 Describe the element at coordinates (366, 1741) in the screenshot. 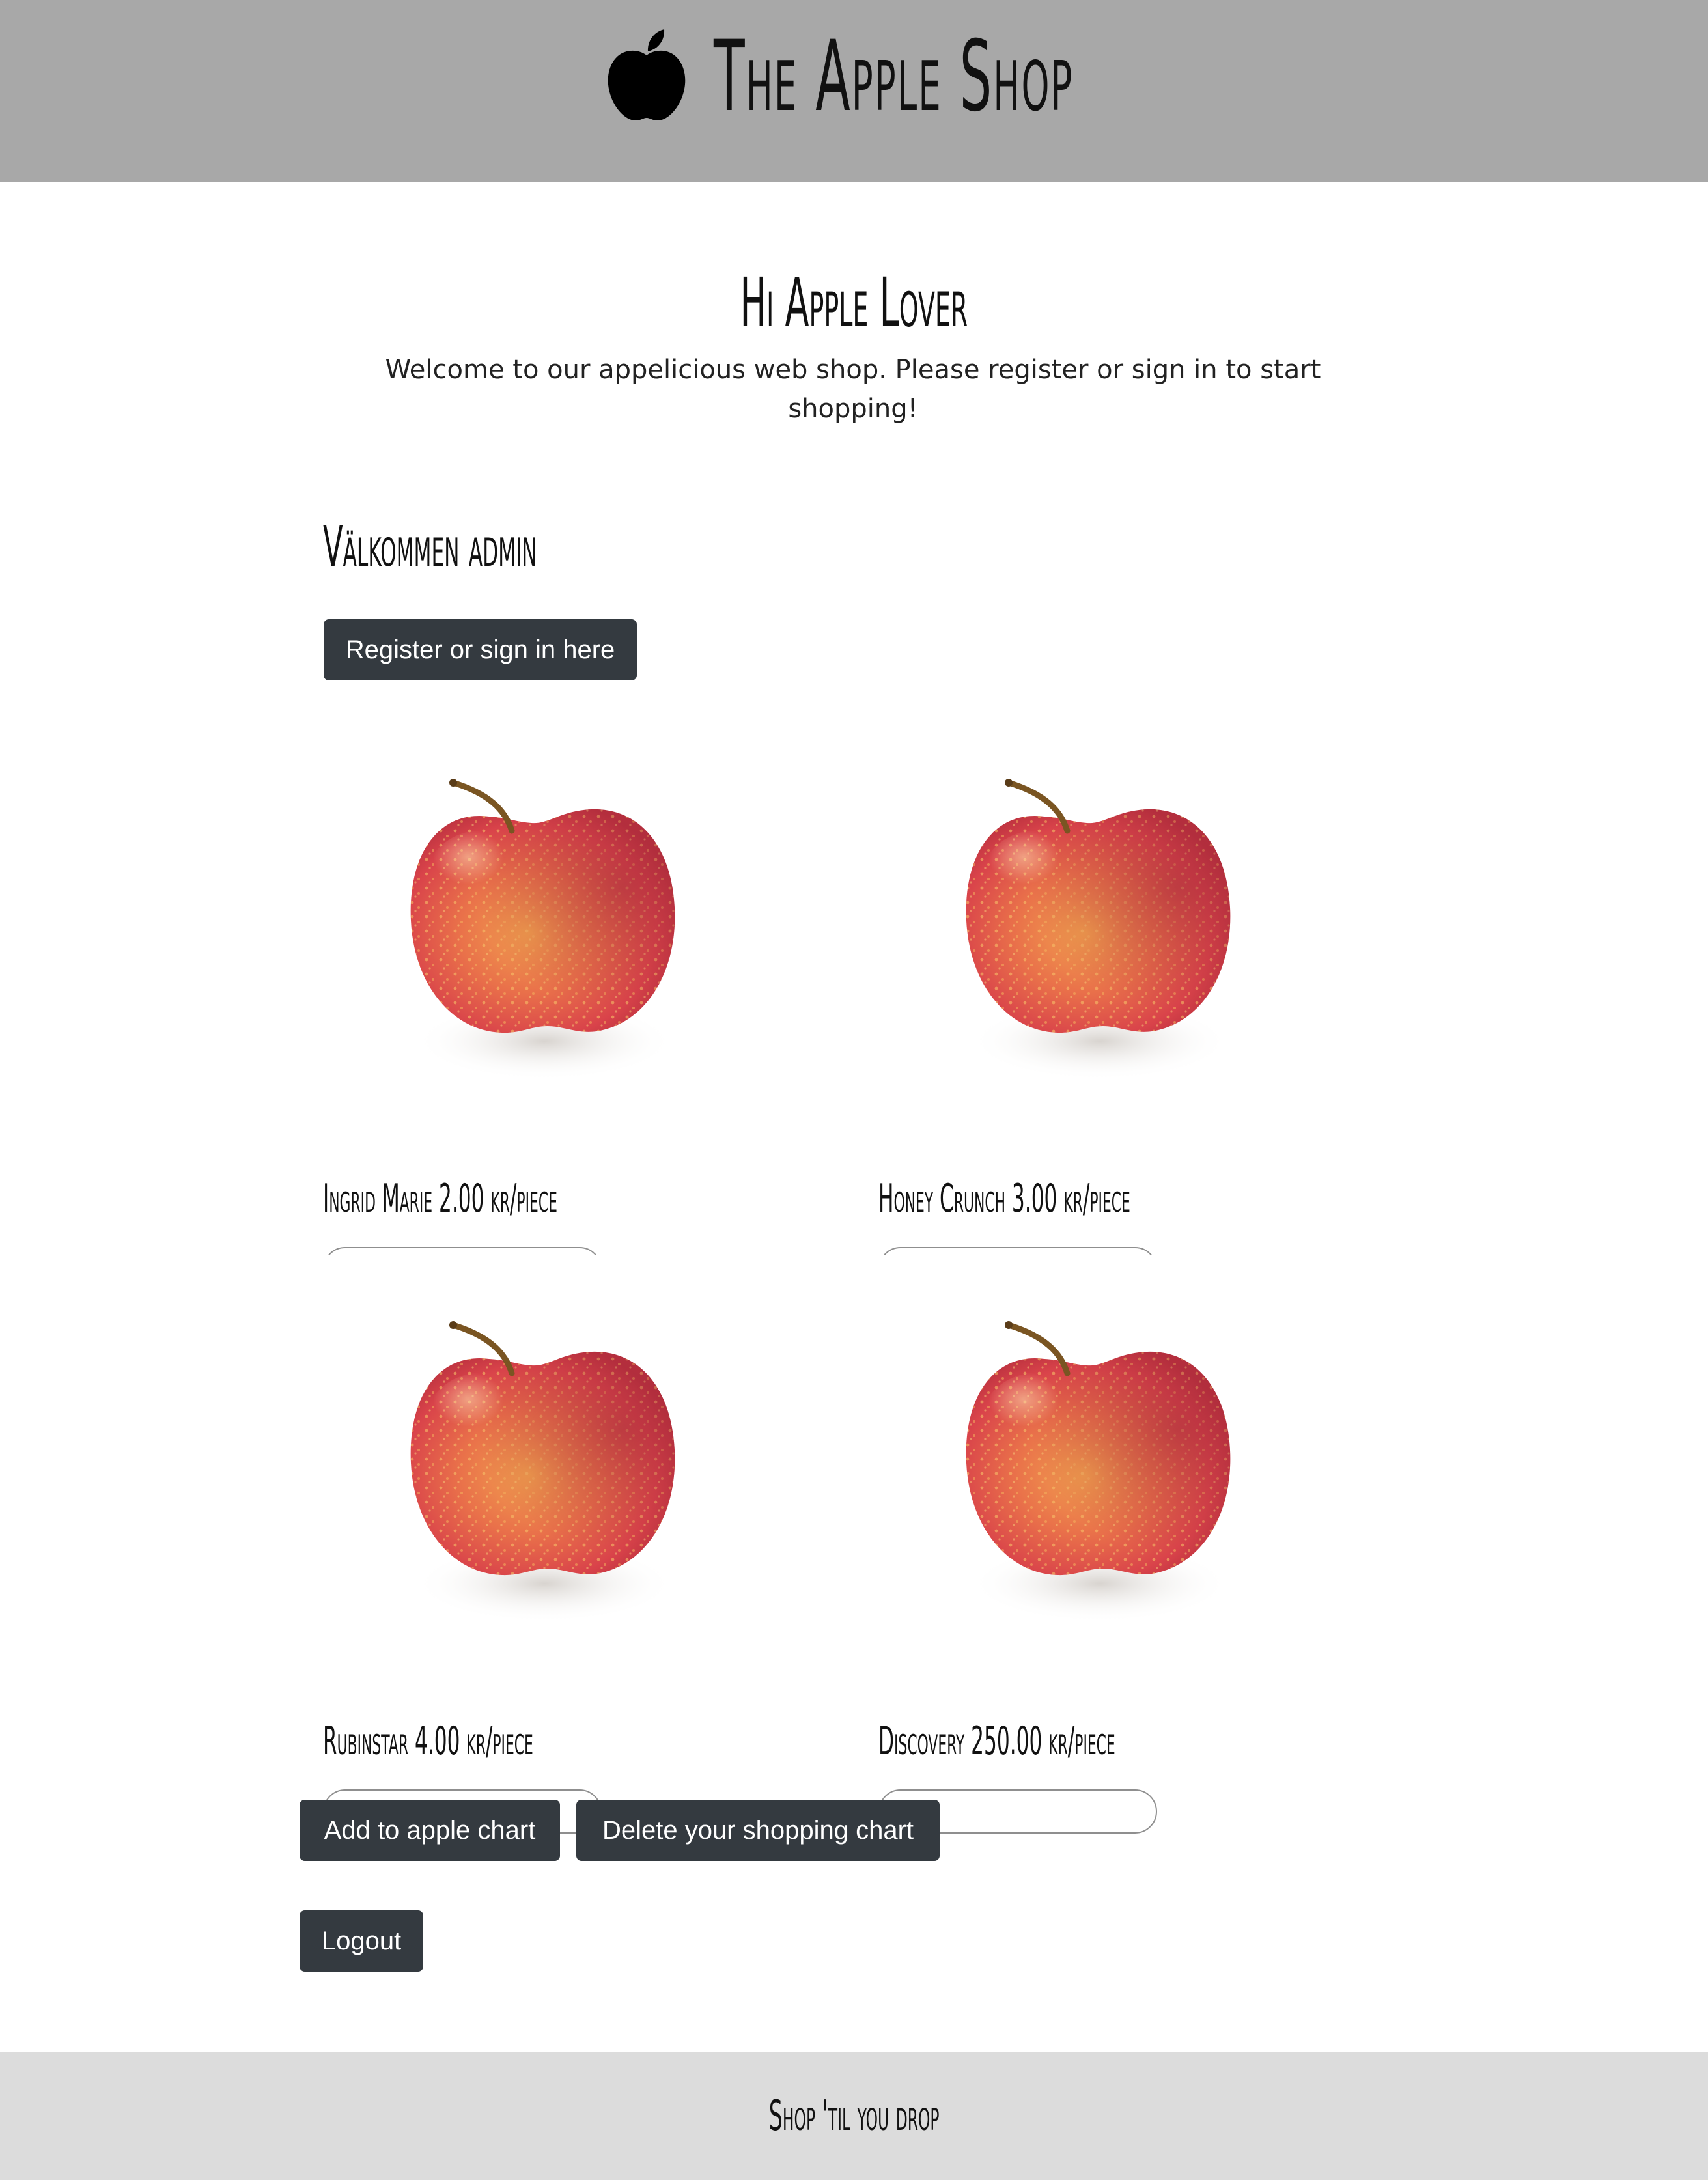

I see `product-name: Rubinstar` at that location.